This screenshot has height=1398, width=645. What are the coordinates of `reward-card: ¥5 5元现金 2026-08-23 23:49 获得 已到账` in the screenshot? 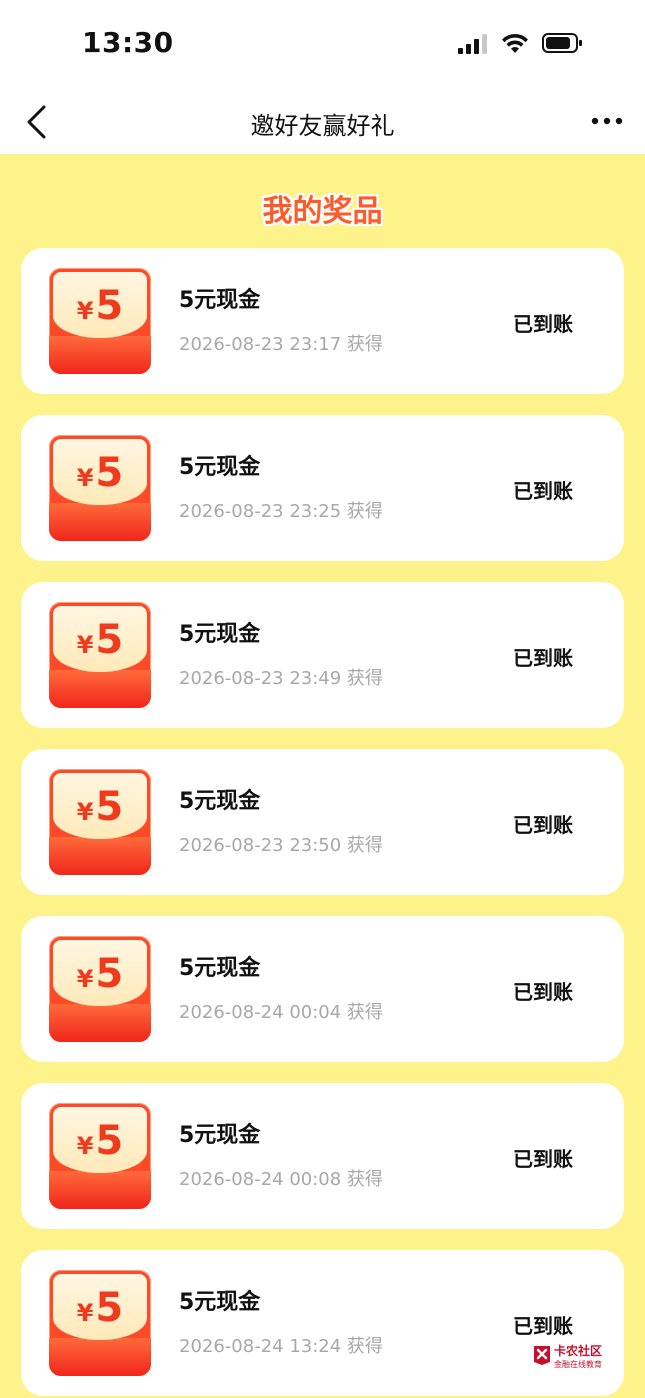 It's located at (322, 655).